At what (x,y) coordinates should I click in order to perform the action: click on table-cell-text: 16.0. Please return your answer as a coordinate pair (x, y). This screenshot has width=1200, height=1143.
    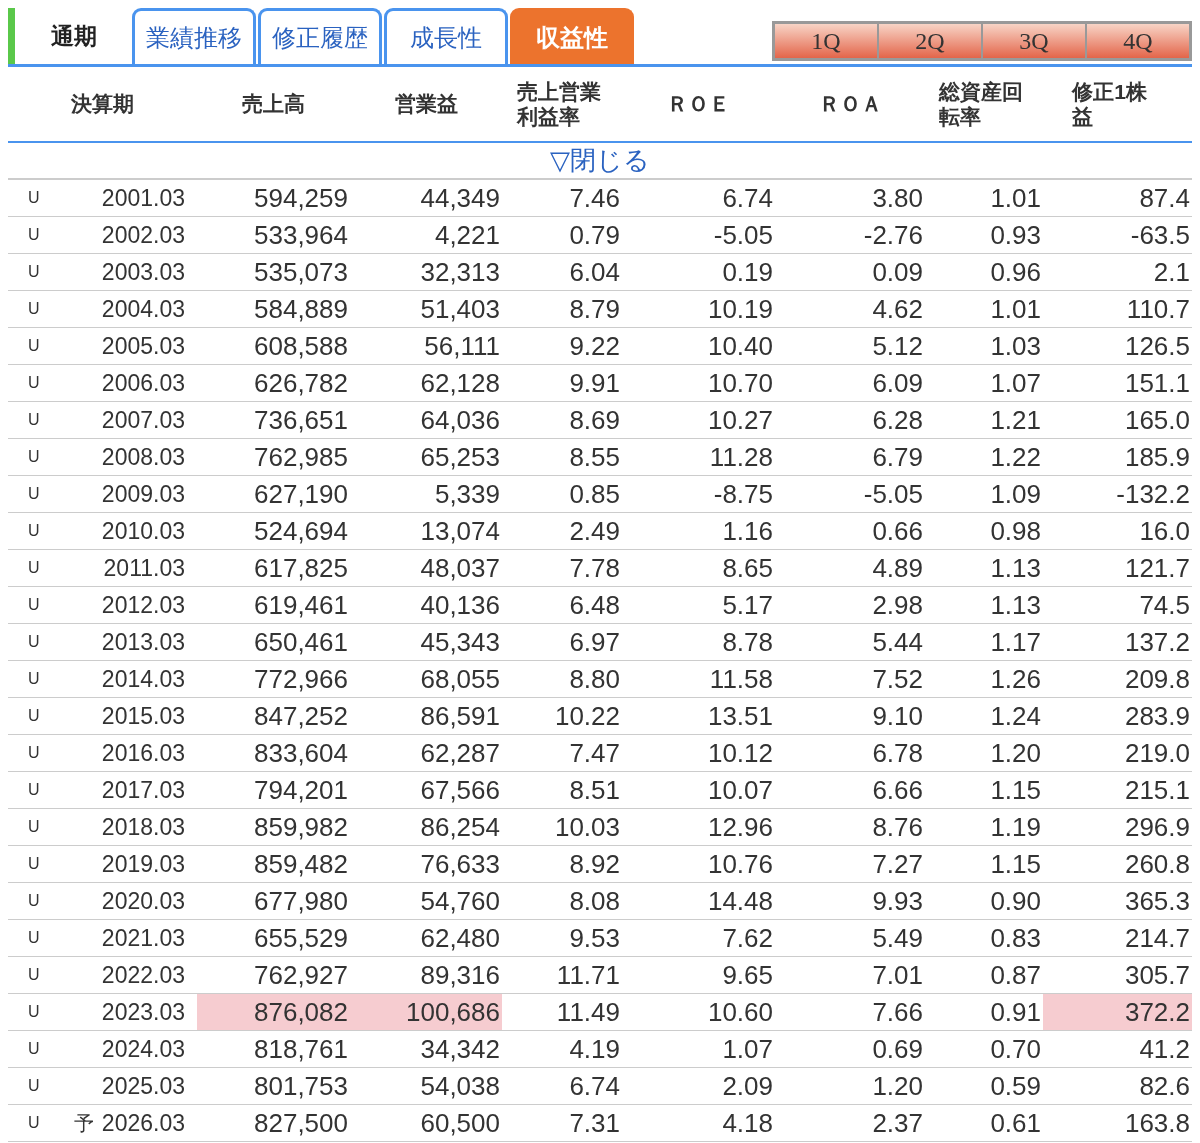
    Looking at the image, I should click on (1164, 531).